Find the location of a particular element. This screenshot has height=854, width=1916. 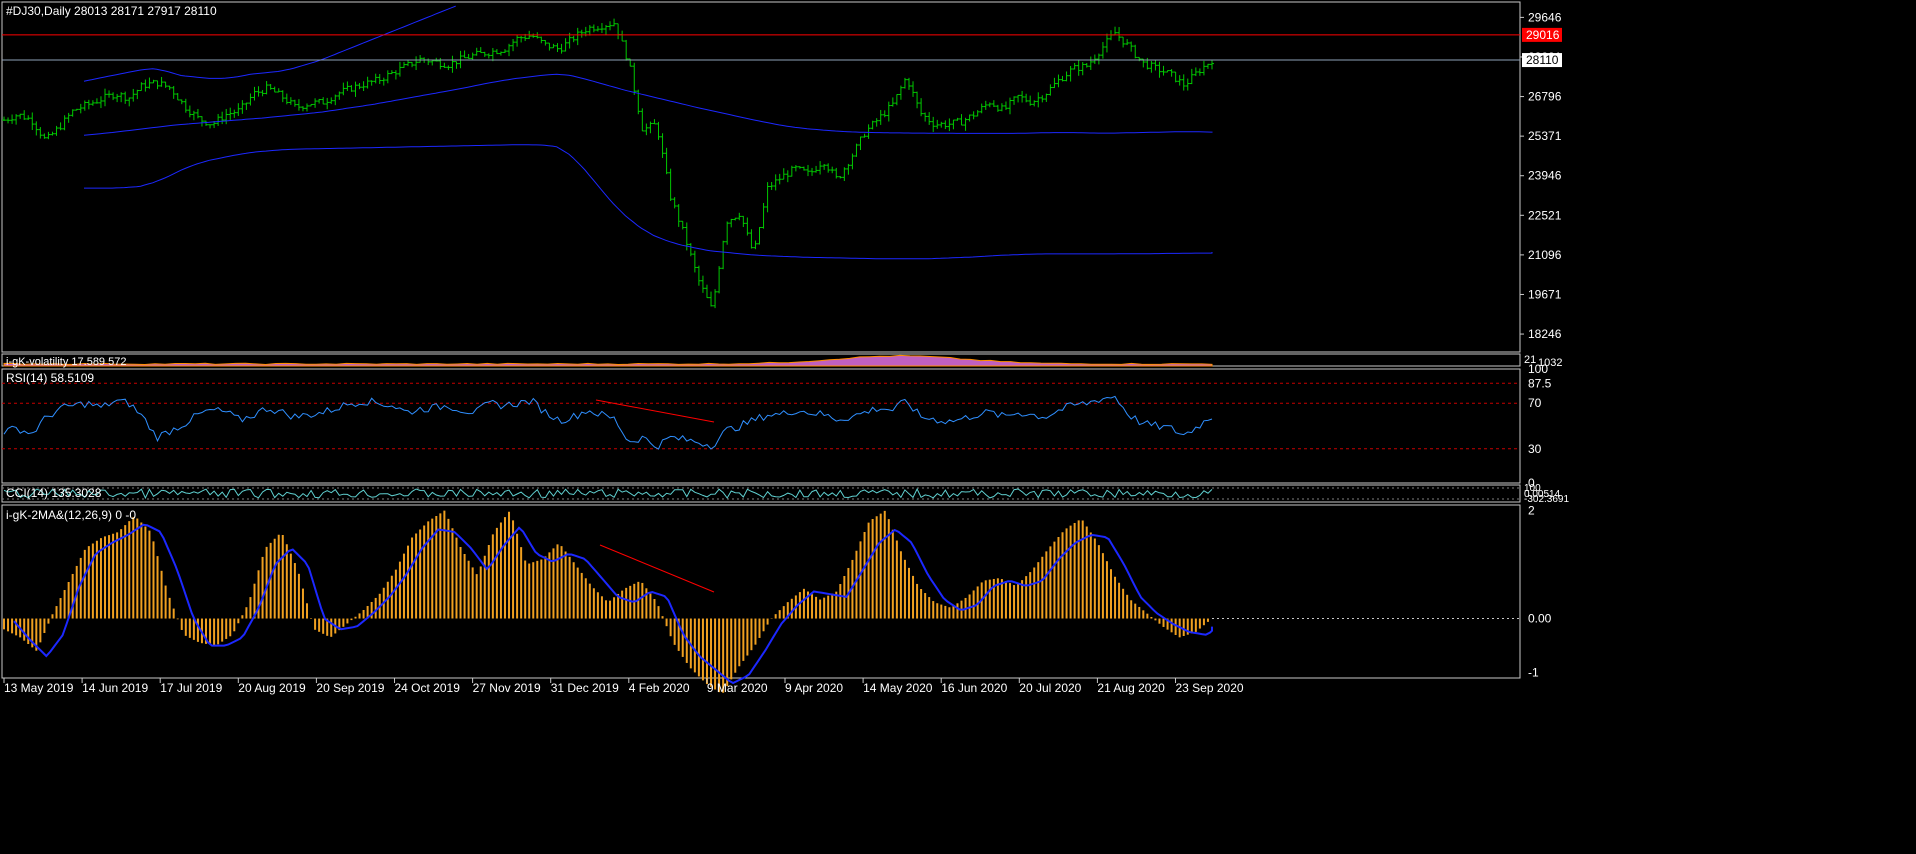

panel-frame-rsi is located at coordinates (761, 426).